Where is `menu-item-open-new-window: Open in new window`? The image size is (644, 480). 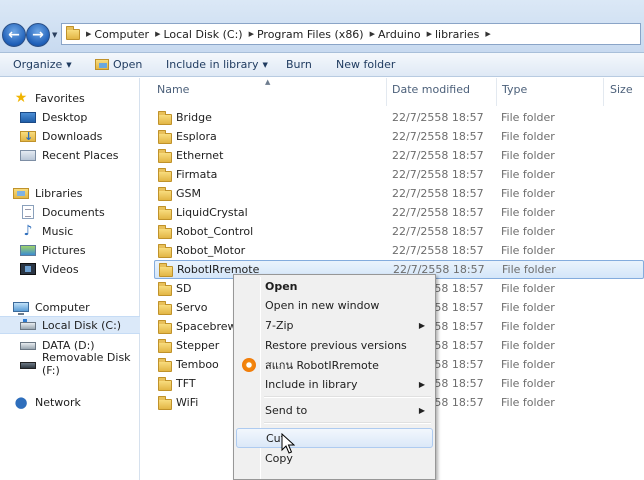 menu-item-open-new-window: Open in new window is located at coordinates (334, 305).